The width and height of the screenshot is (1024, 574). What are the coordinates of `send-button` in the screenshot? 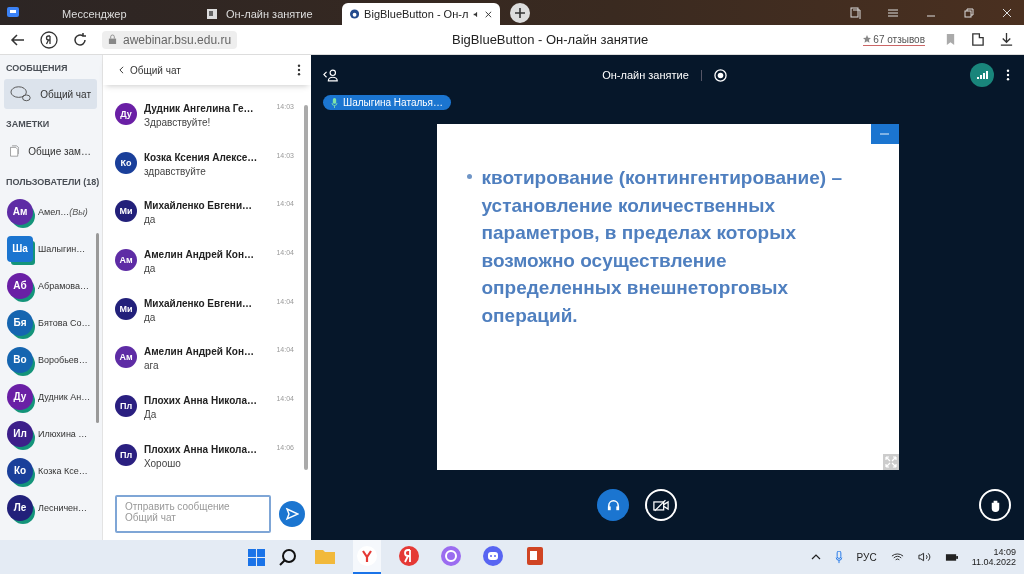 It's located at (292, 514).